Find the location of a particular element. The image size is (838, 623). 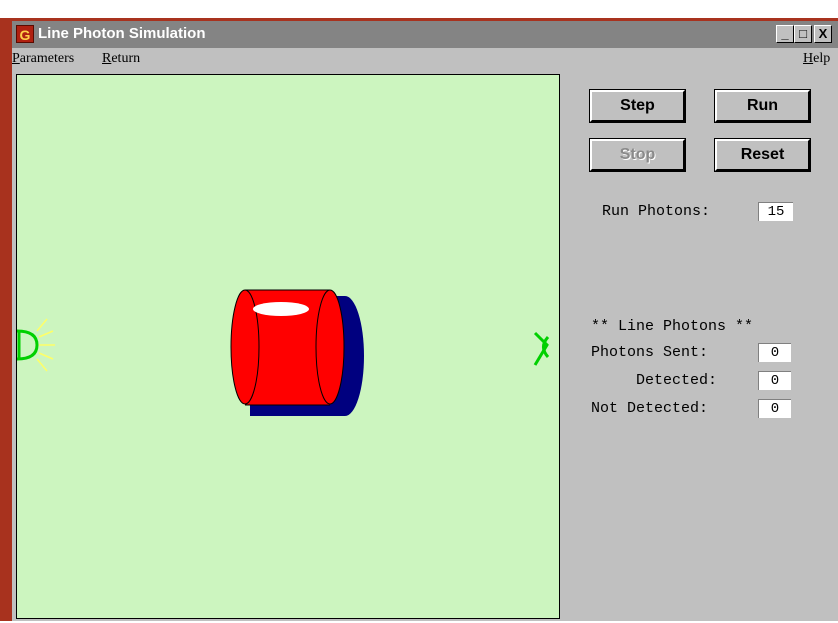

menu-help: Help is located at coordinates (816, 59).